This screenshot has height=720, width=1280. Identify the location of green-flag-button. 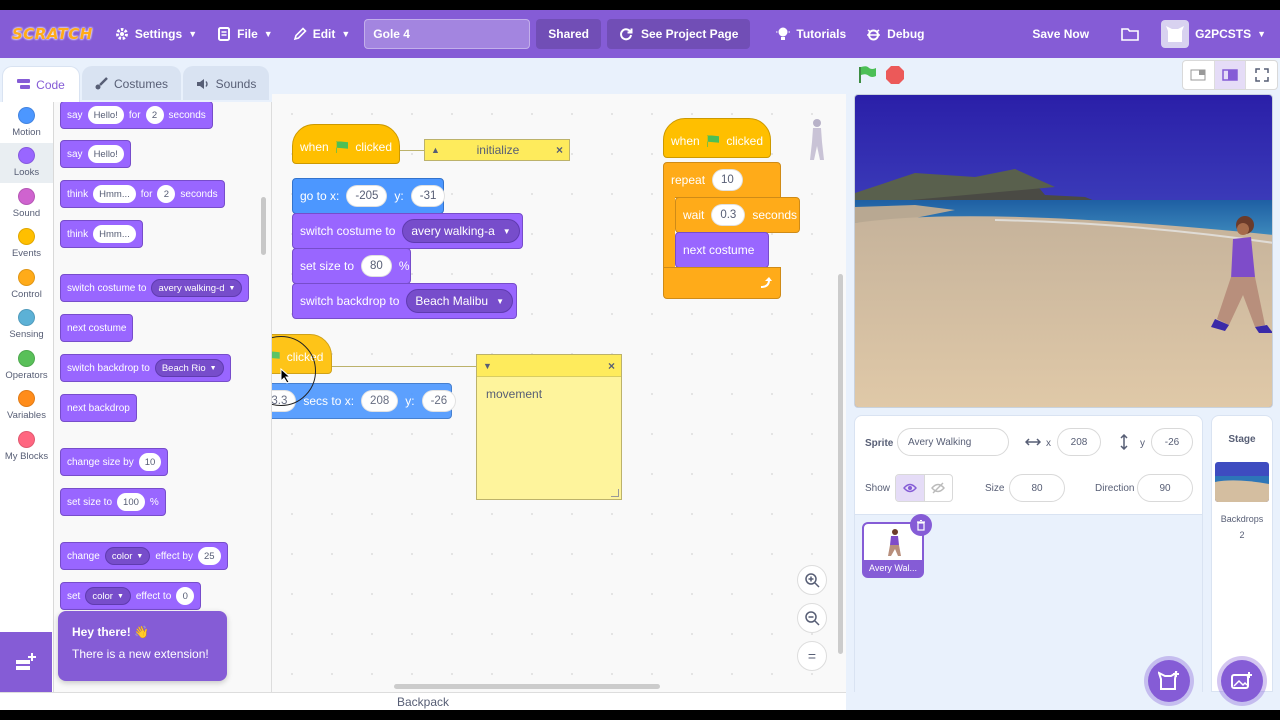
(868, 75).